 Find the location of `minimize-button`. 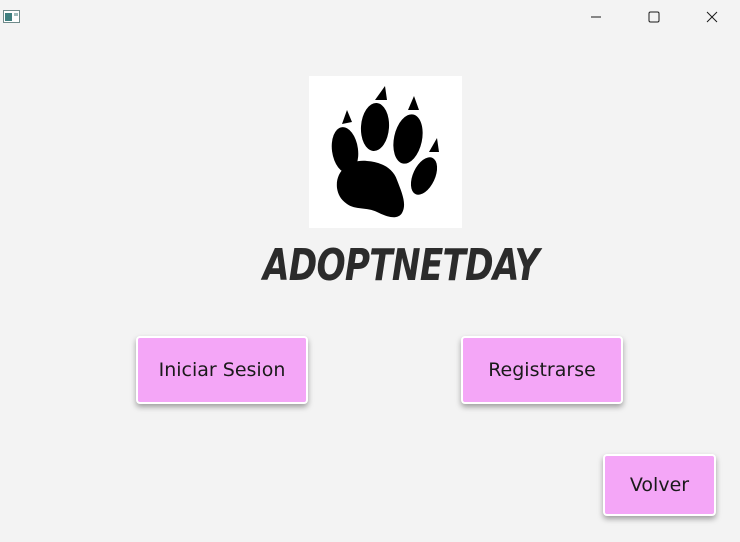

minimize-button is located at coordinates (596, 17).